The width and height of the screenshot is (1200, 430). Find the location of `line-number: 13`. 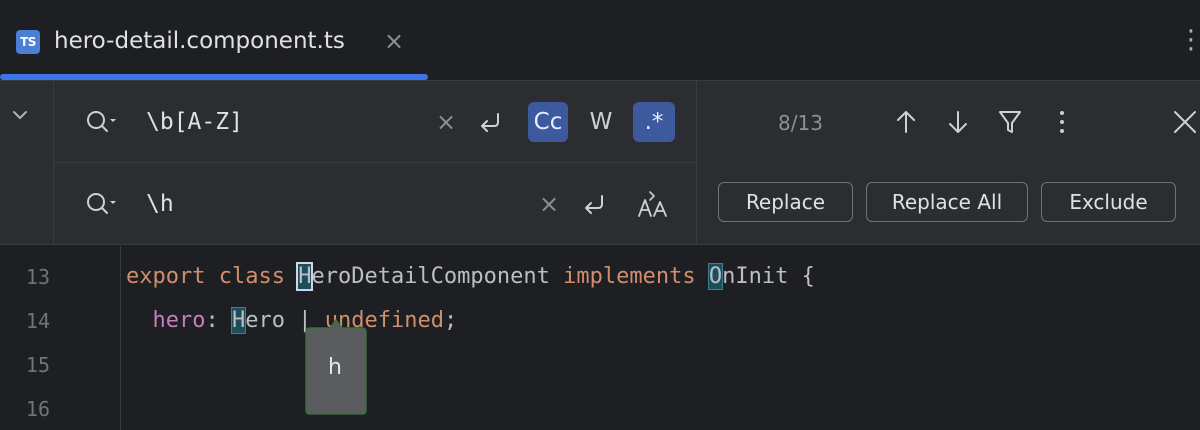

line-number: 13 is located at coordinates (37, 277).